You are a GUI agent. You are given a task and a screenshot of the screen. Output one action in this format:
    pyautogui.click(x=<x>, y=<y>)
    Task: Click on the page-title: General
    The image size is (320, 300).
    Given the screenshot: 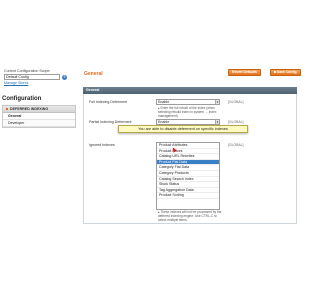 What is the action you would take?
    pyautogui.click(x=93, y=74)
    